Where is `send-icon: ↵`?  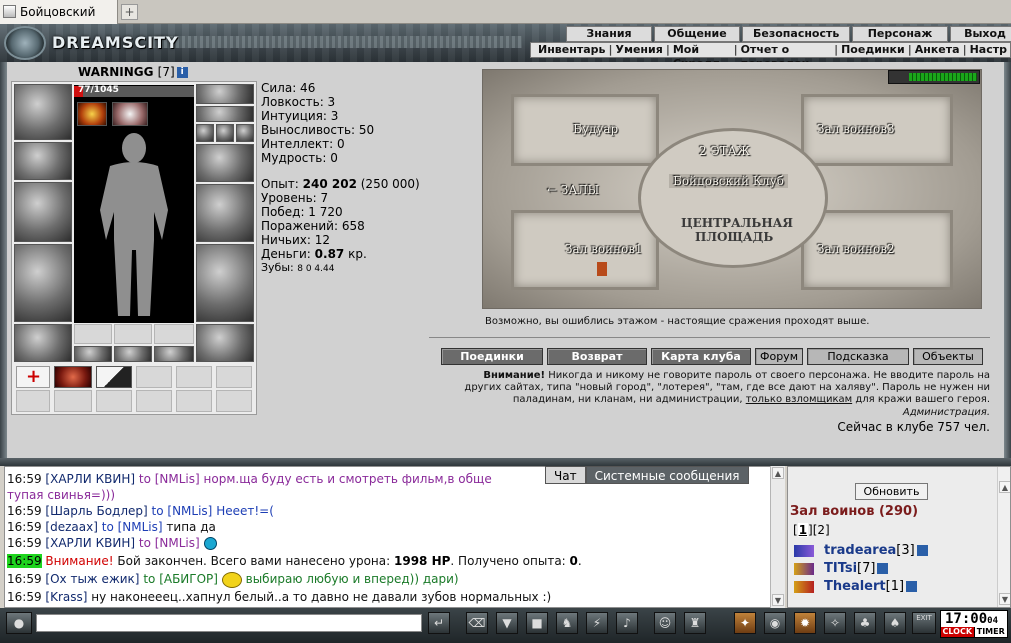 send-icon: ↵ is located at coordinates (439, 623).